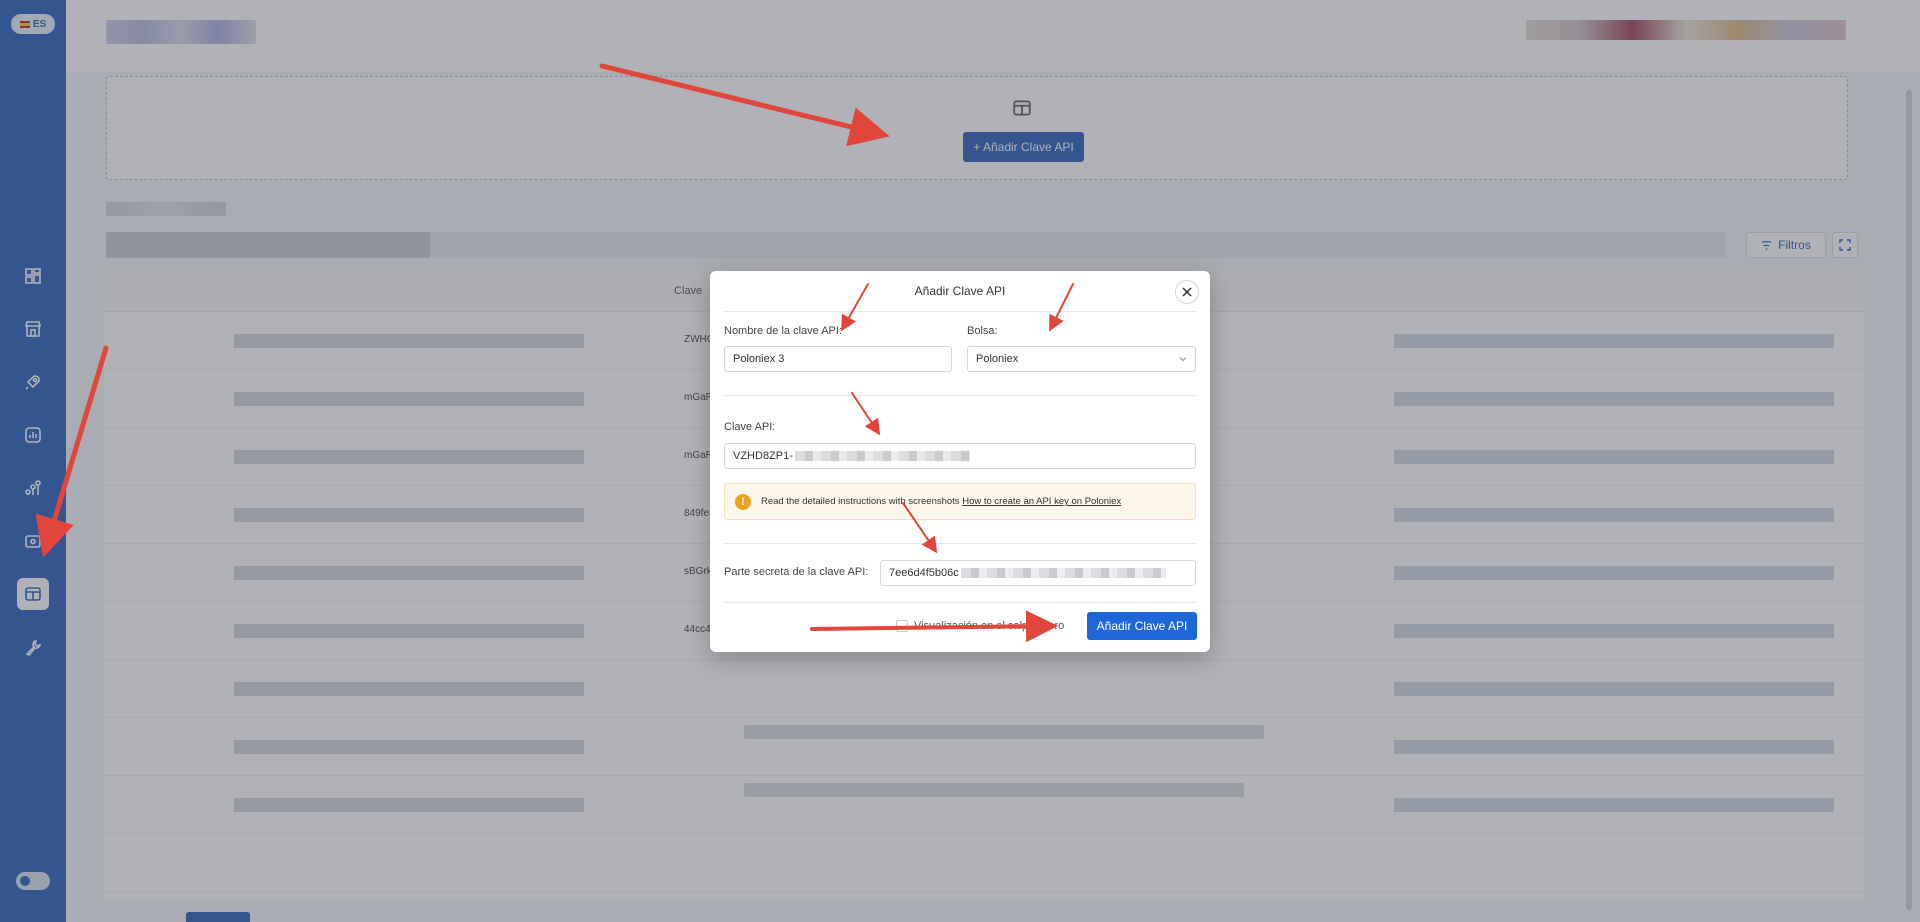 The width and height of the screenshot is (1920, 922). I want to click on chevron-down-icon, so click(1183, 359).